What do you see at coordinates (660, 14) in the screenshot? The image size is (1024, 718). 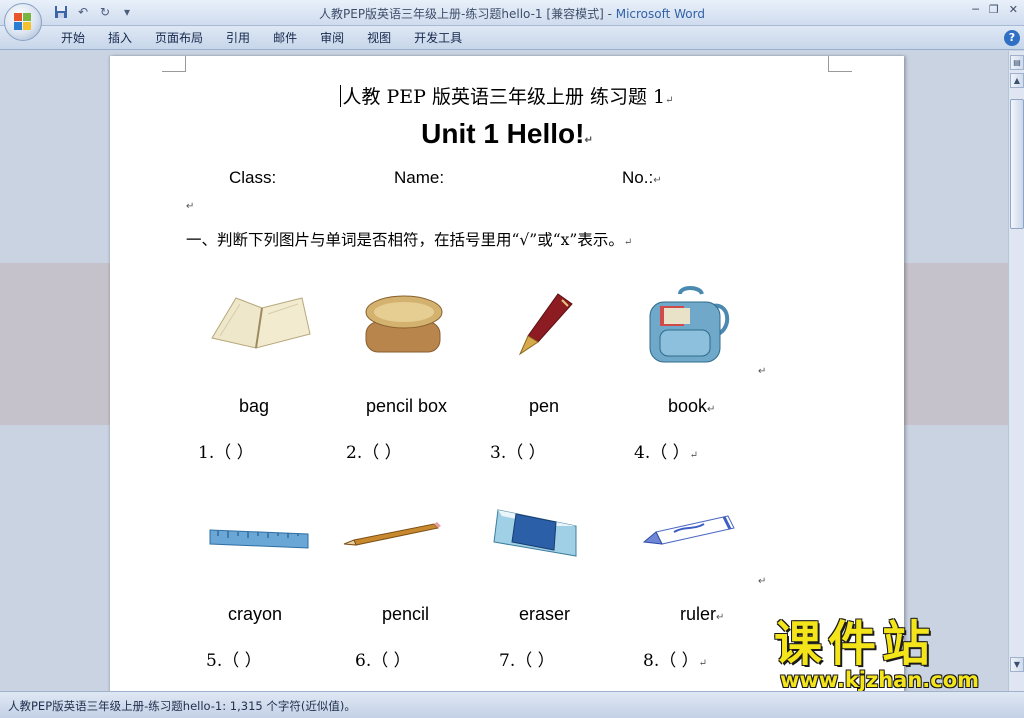 I see `app-name: Microsoft Word` at bounding box center [660, 14].